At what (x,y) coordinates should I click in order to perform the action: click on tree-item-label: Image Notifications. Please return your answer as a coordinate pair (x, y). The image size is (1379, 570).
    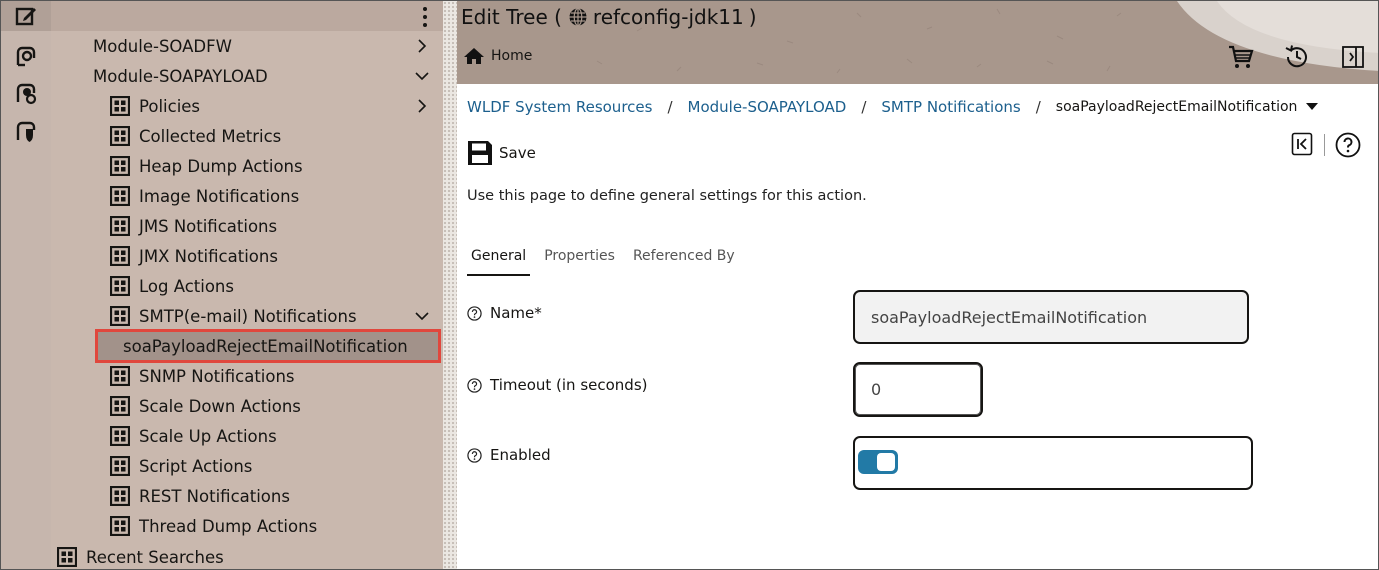
    Looking at the image, I should click on (219, 196).